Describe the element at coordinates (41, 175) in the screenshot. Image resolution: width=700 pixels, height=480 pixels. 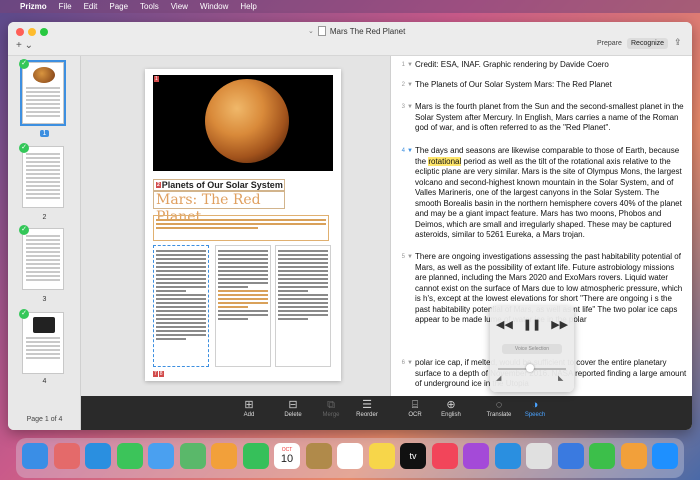
I see `page-thumbnail-2: ✓` at that location.